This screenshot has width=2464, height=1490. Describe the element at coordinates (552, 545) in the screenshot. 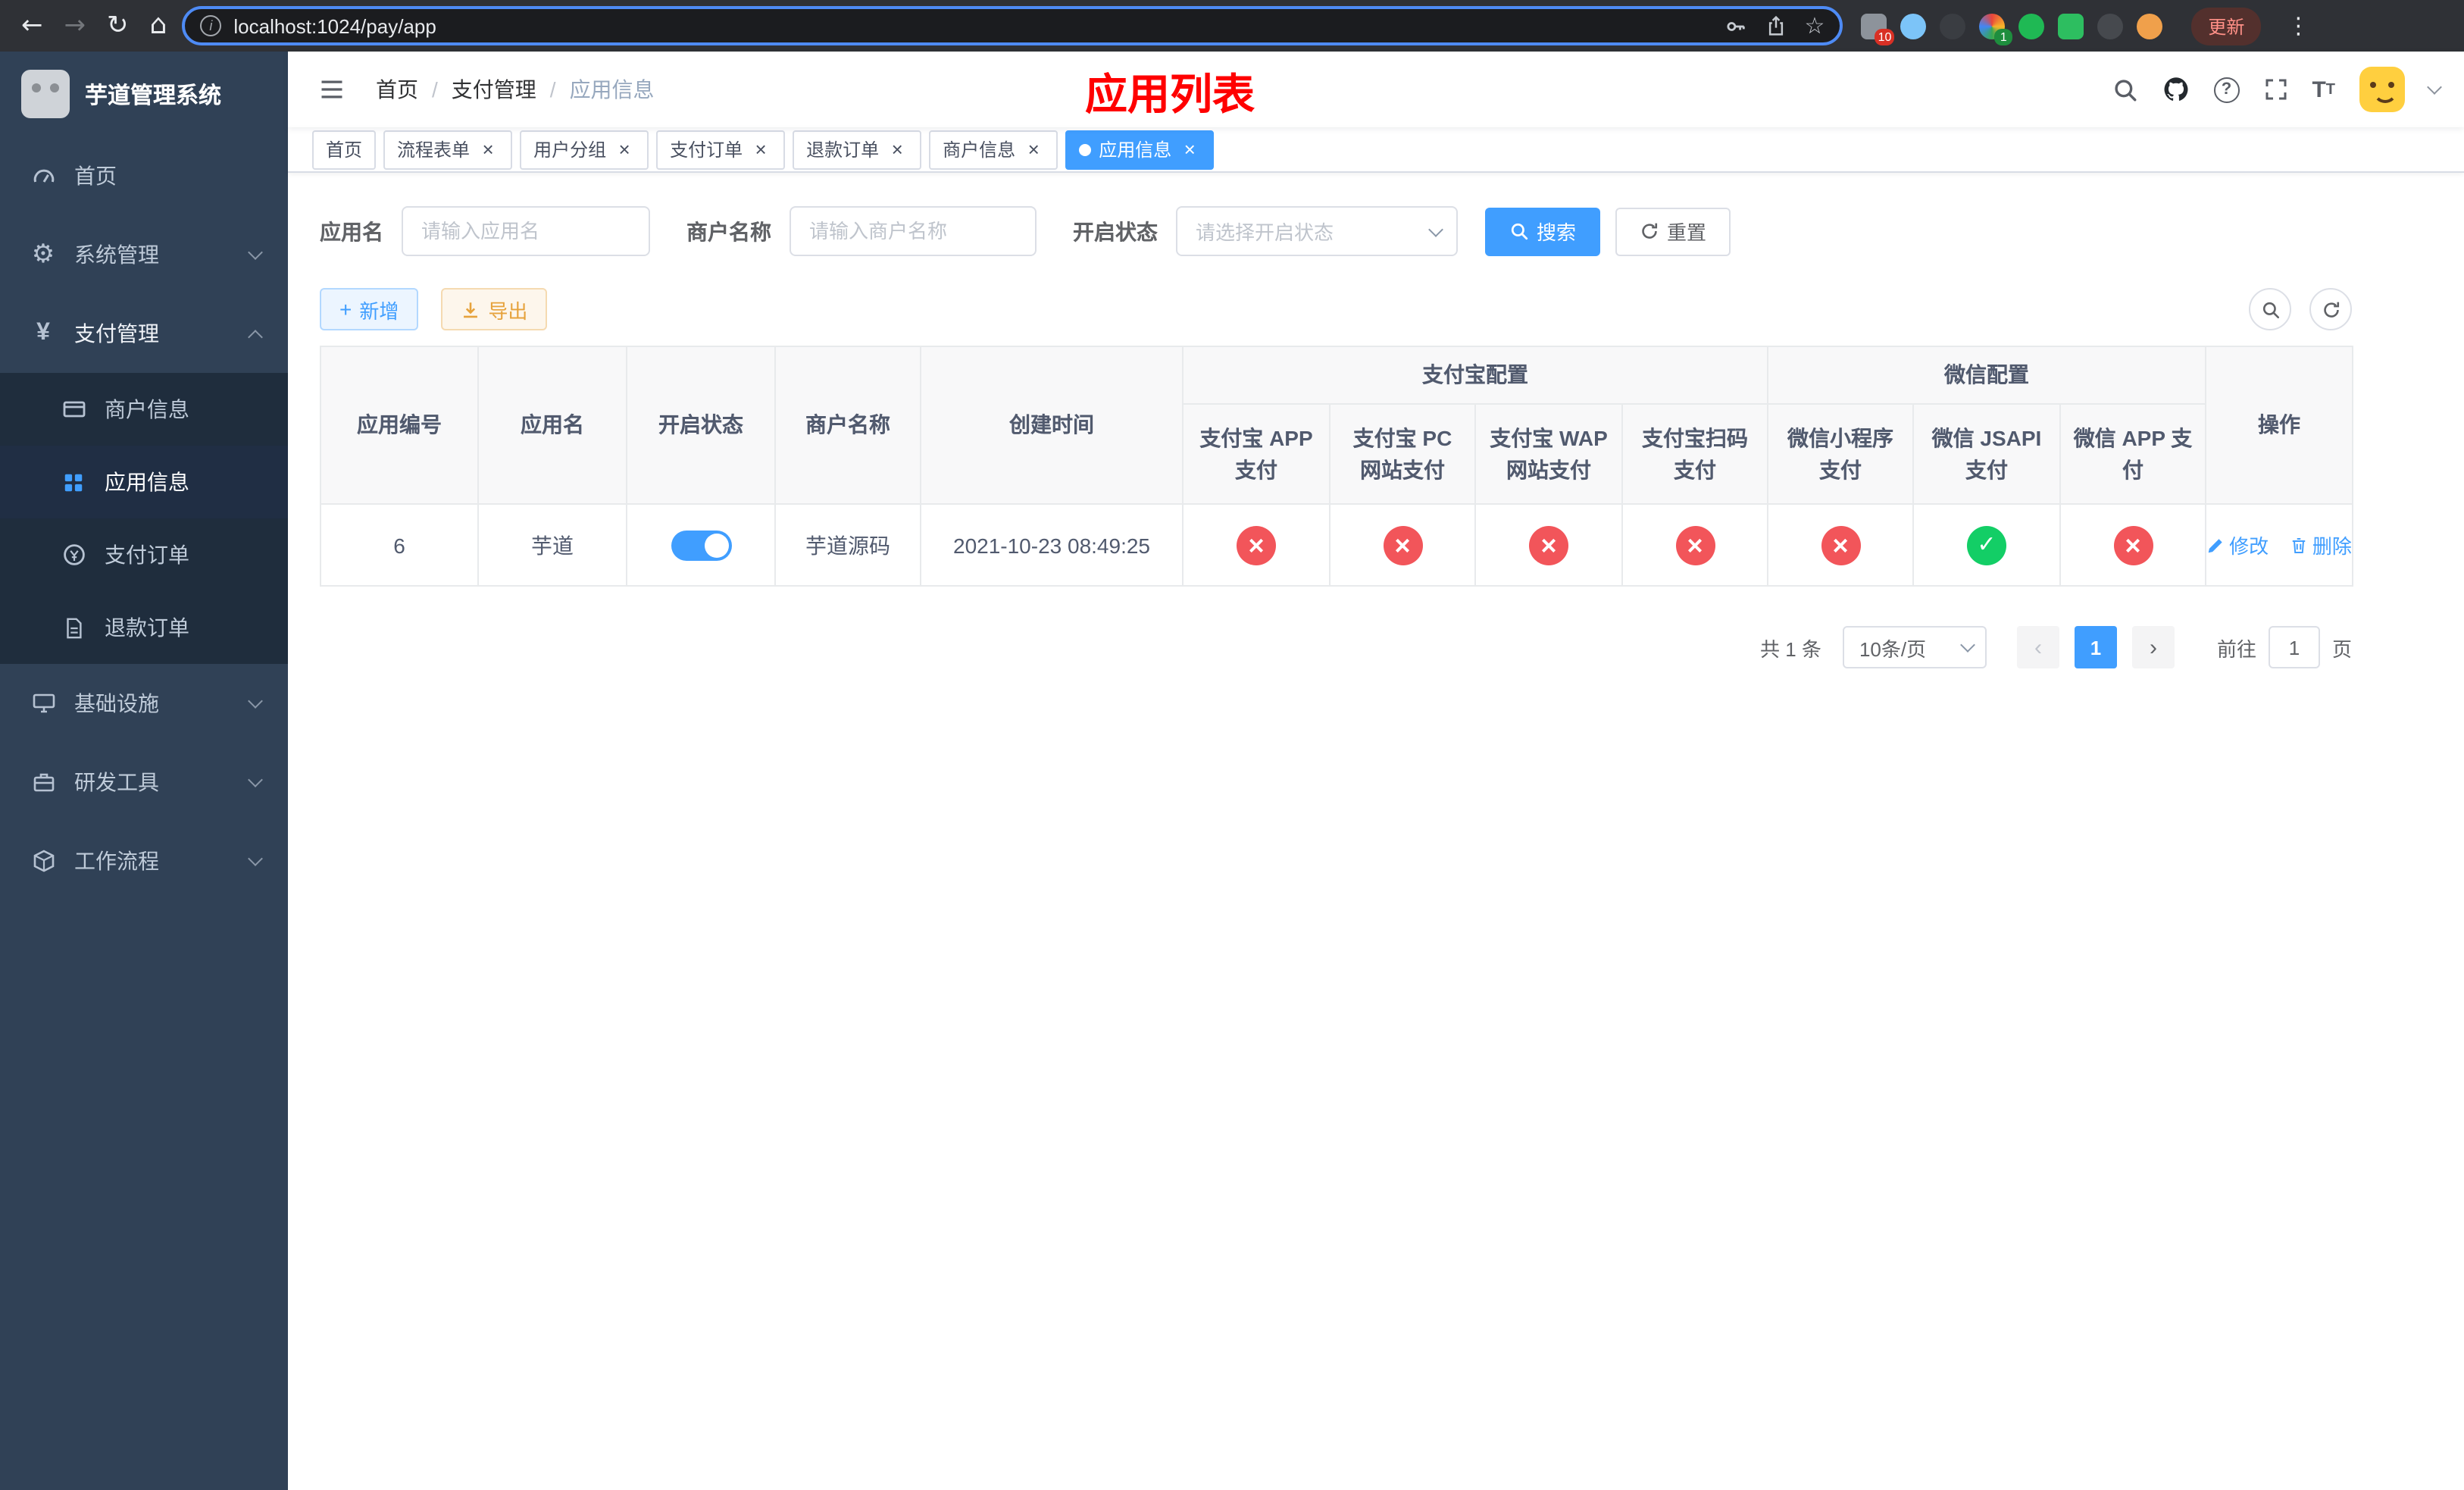

I see `cell-app-name: 芋道` at that location.